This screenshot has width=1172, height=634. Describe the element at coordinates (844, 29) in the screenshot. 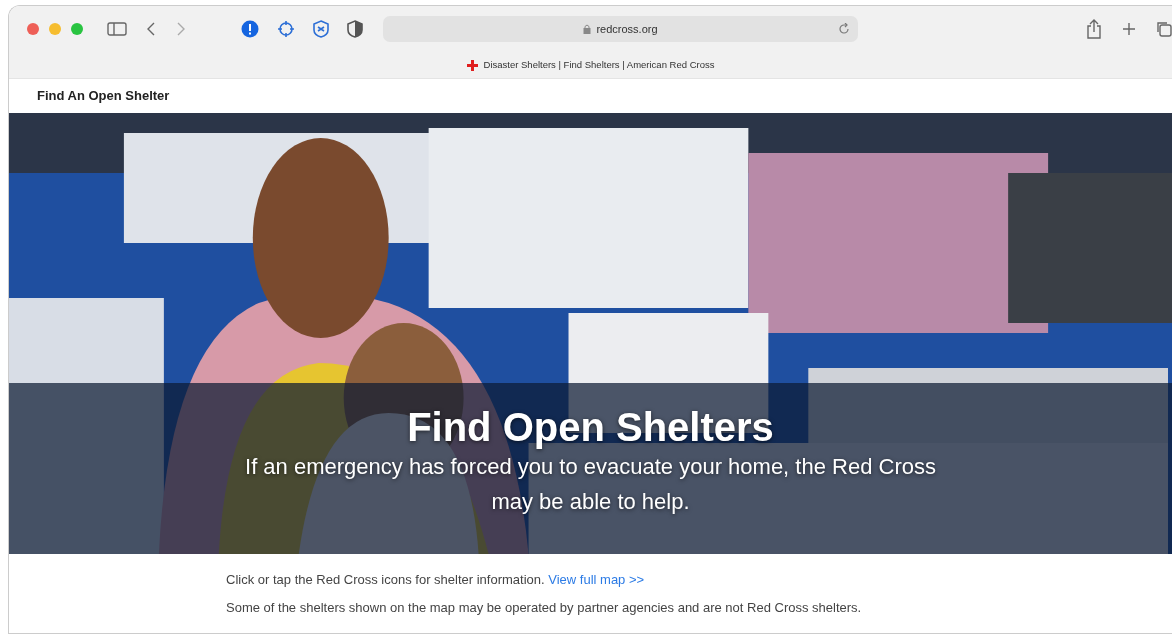

I see `reload-icon` at that location.